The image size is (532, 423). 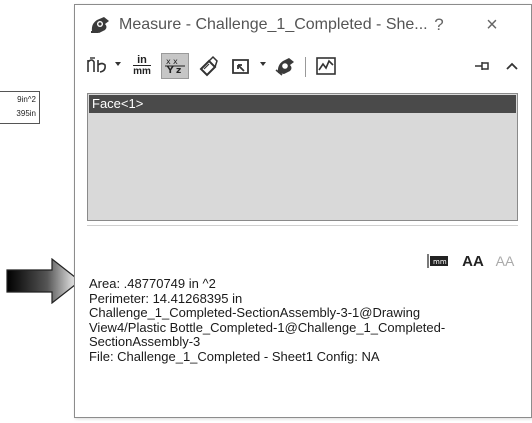 I want to click on increase-font-icon: AA, so click(x=473, y=261).